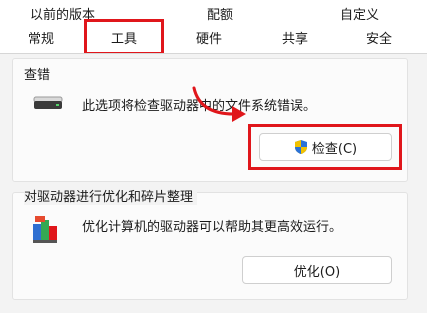  What do you see at coordinates (359, 13) in the screenshot?
I see `tab-customize: 自定义` at bounding box center [359, 13].